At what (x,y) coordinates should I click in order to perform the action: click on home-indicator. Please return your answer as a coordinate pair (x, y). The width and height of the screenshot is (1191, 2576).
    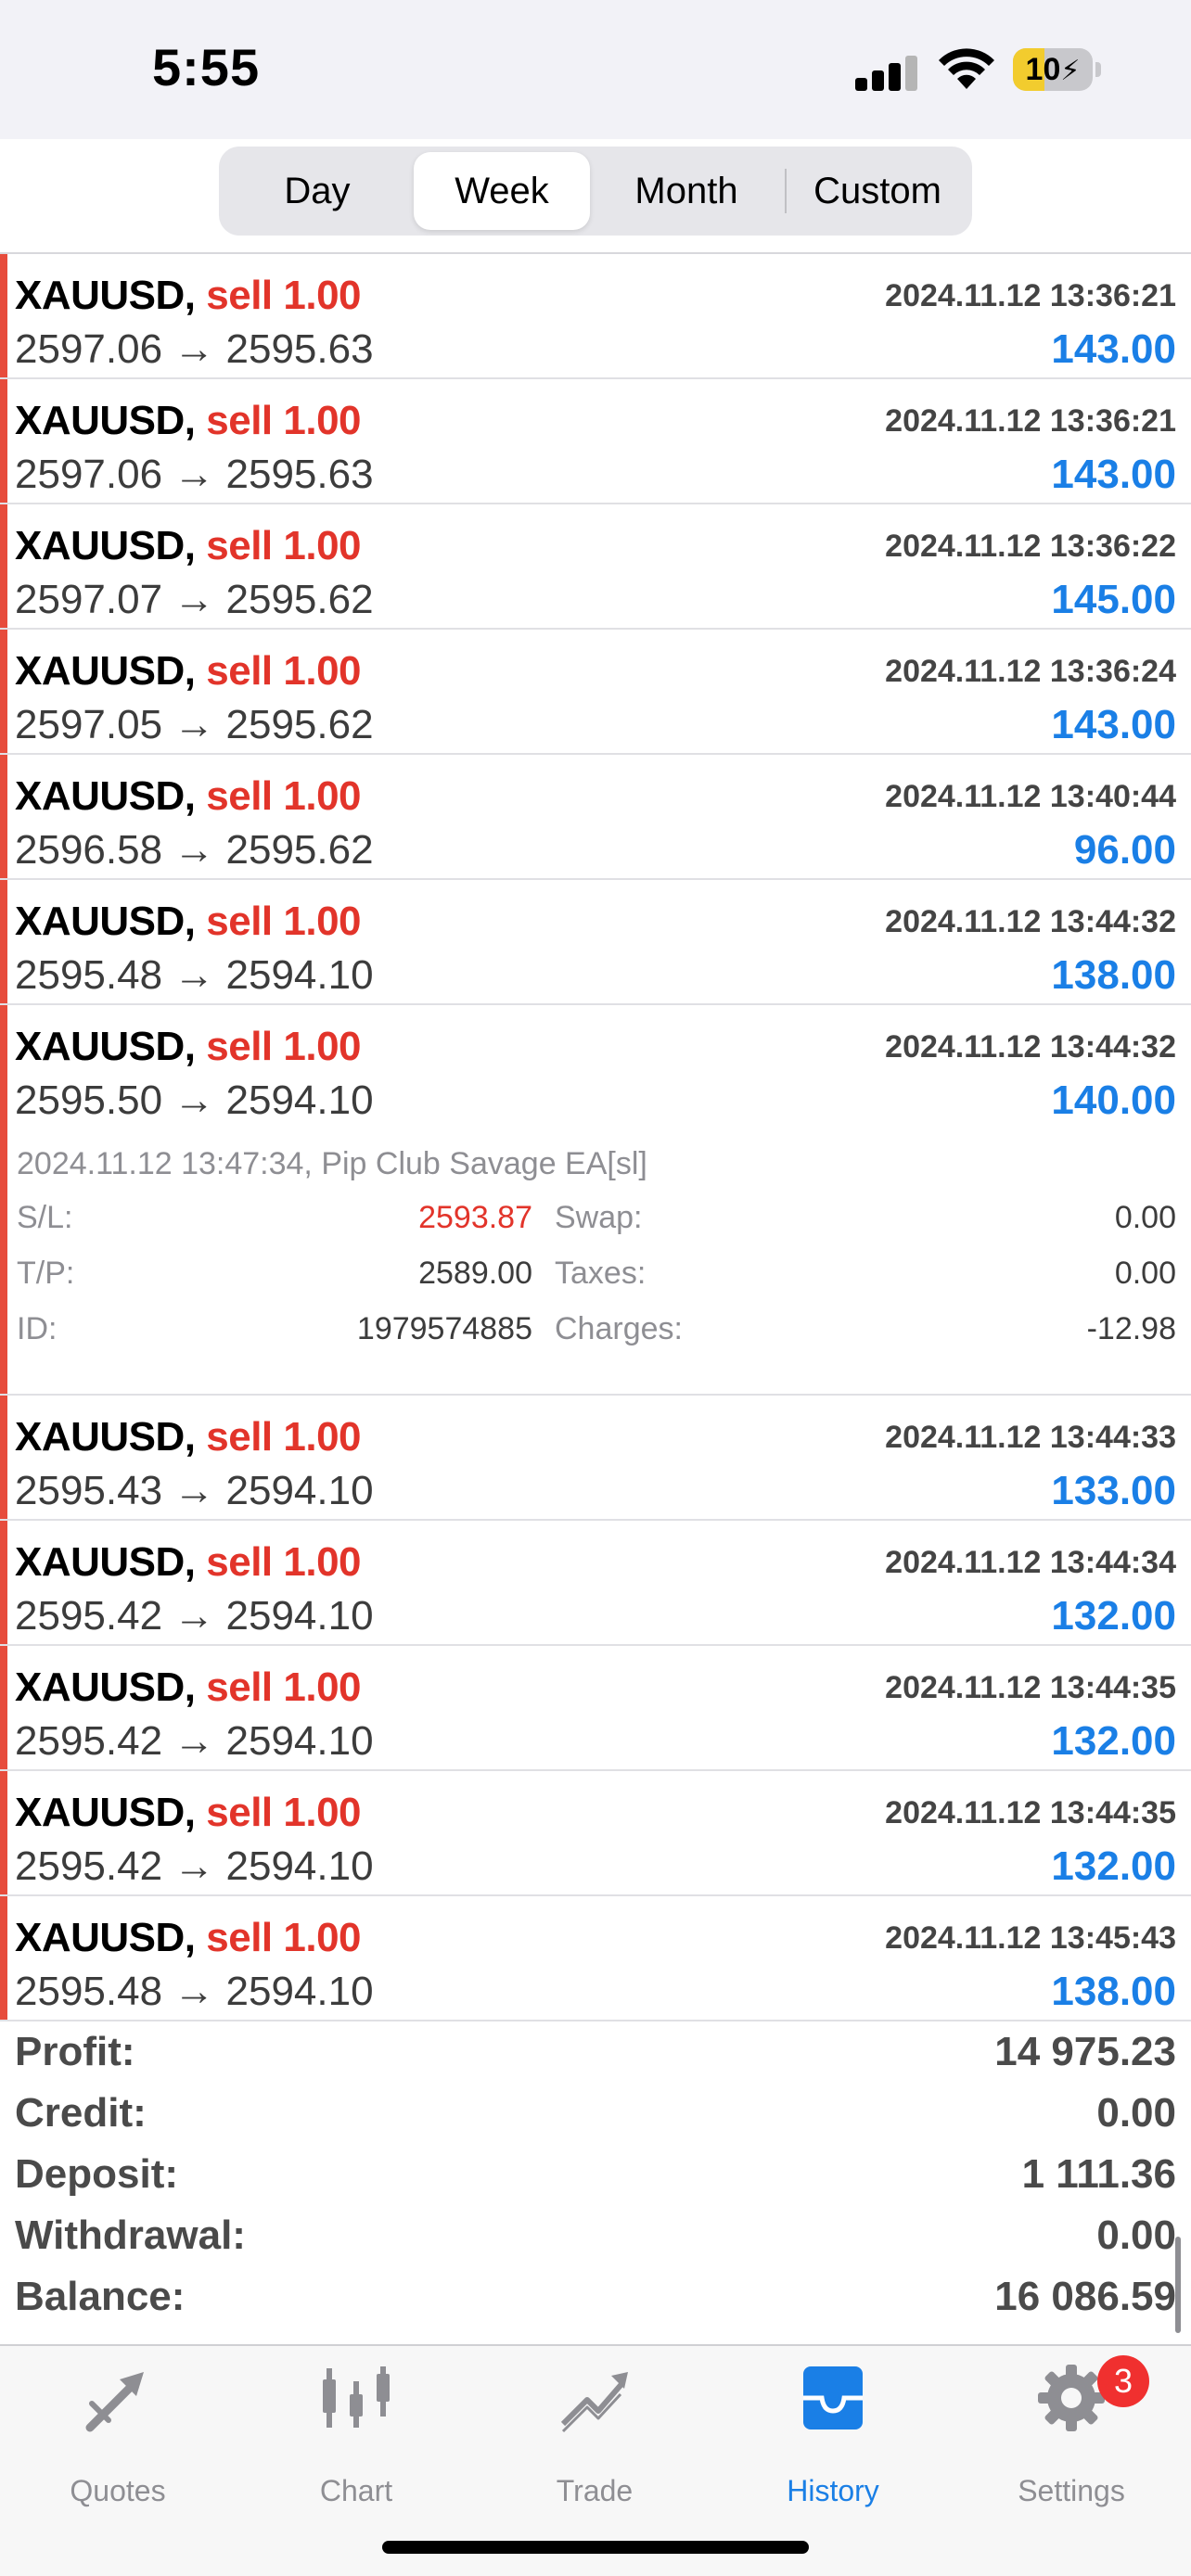
    Looking at the image, I should click on (595, 2547).